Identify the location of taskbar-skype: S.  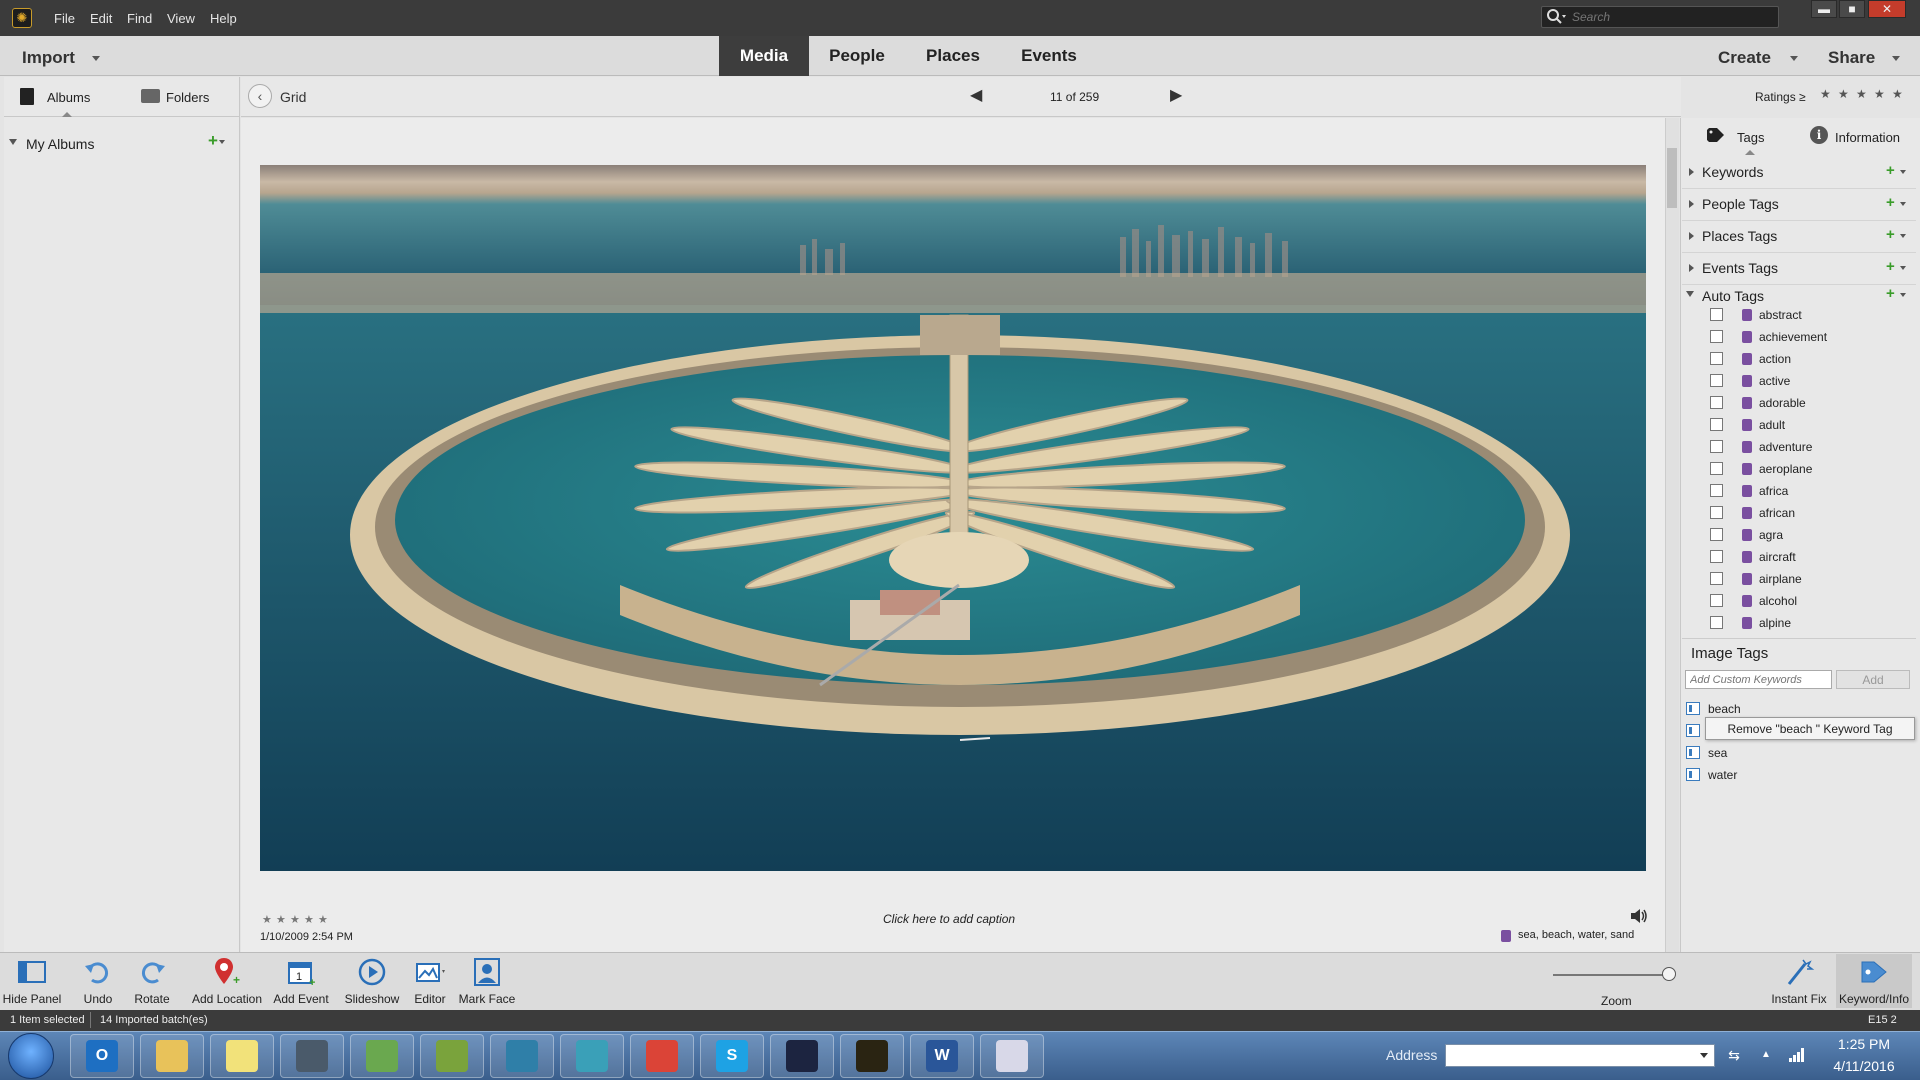
(732, 1056).